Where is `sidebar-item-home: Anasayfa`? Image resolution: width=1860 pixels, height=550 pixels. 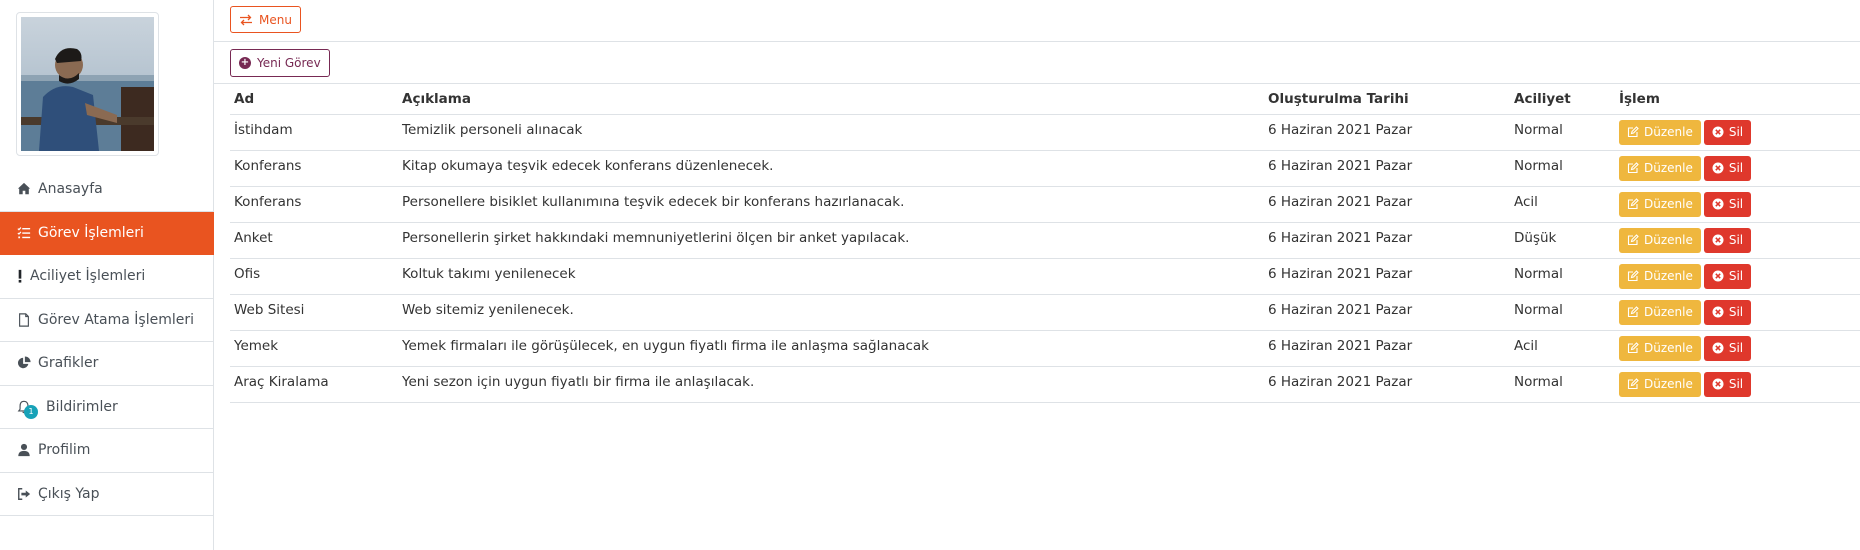 sidebar-item-home: Anasayfa is located at coordinates (107, 190).